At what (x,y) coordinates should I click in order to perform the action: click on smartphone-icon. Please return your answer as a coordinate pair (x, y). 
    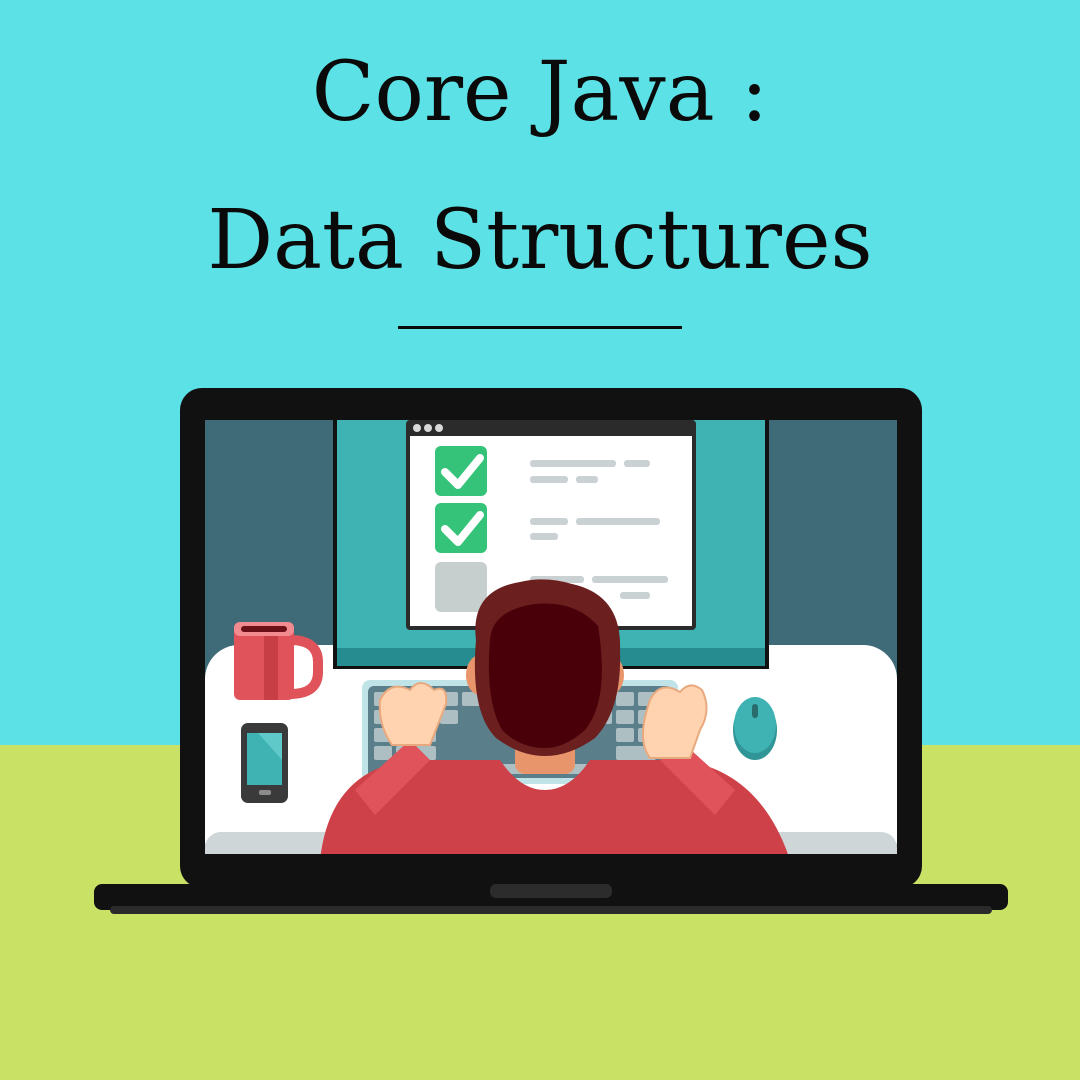
    Looking at the image, I should click on (264, 763).